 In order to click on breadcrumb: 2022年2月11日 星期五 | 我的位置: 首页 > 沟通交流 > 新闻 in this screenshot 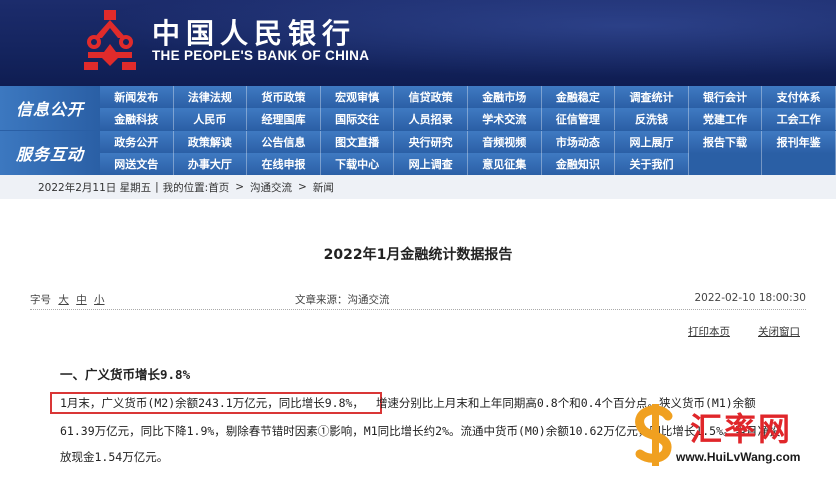, I will do `click(418, 187)`.